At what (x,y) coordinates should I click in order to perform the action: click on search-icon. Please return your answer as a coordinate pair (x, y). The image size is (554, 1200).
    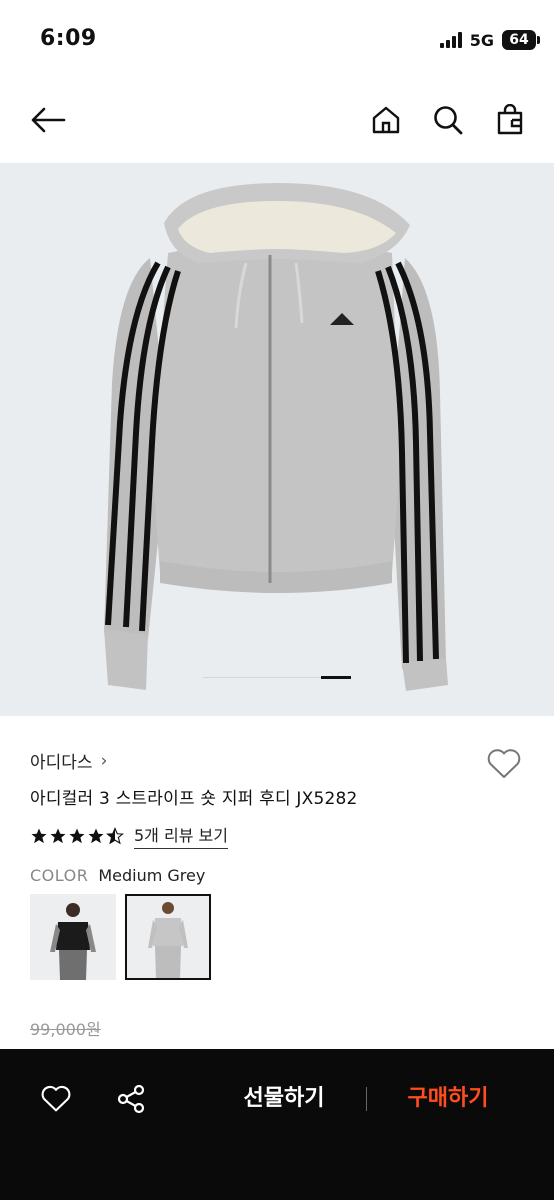
    Looking at the image, I should click on (448, 120).